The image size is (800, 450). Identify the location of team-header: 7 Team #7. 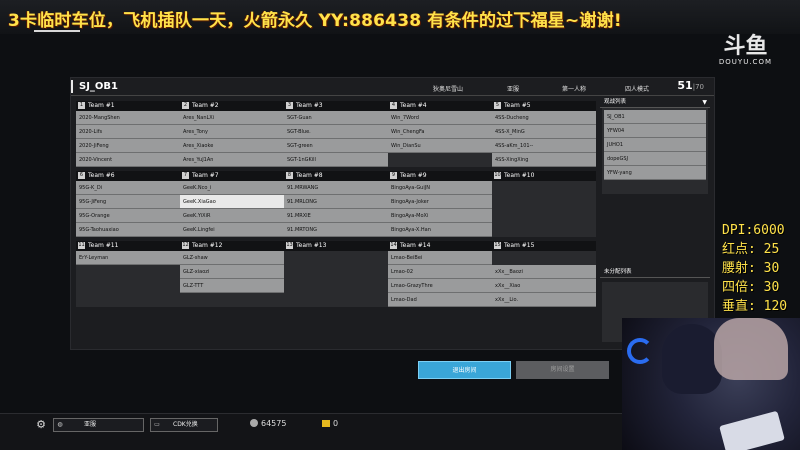
(232, 176).